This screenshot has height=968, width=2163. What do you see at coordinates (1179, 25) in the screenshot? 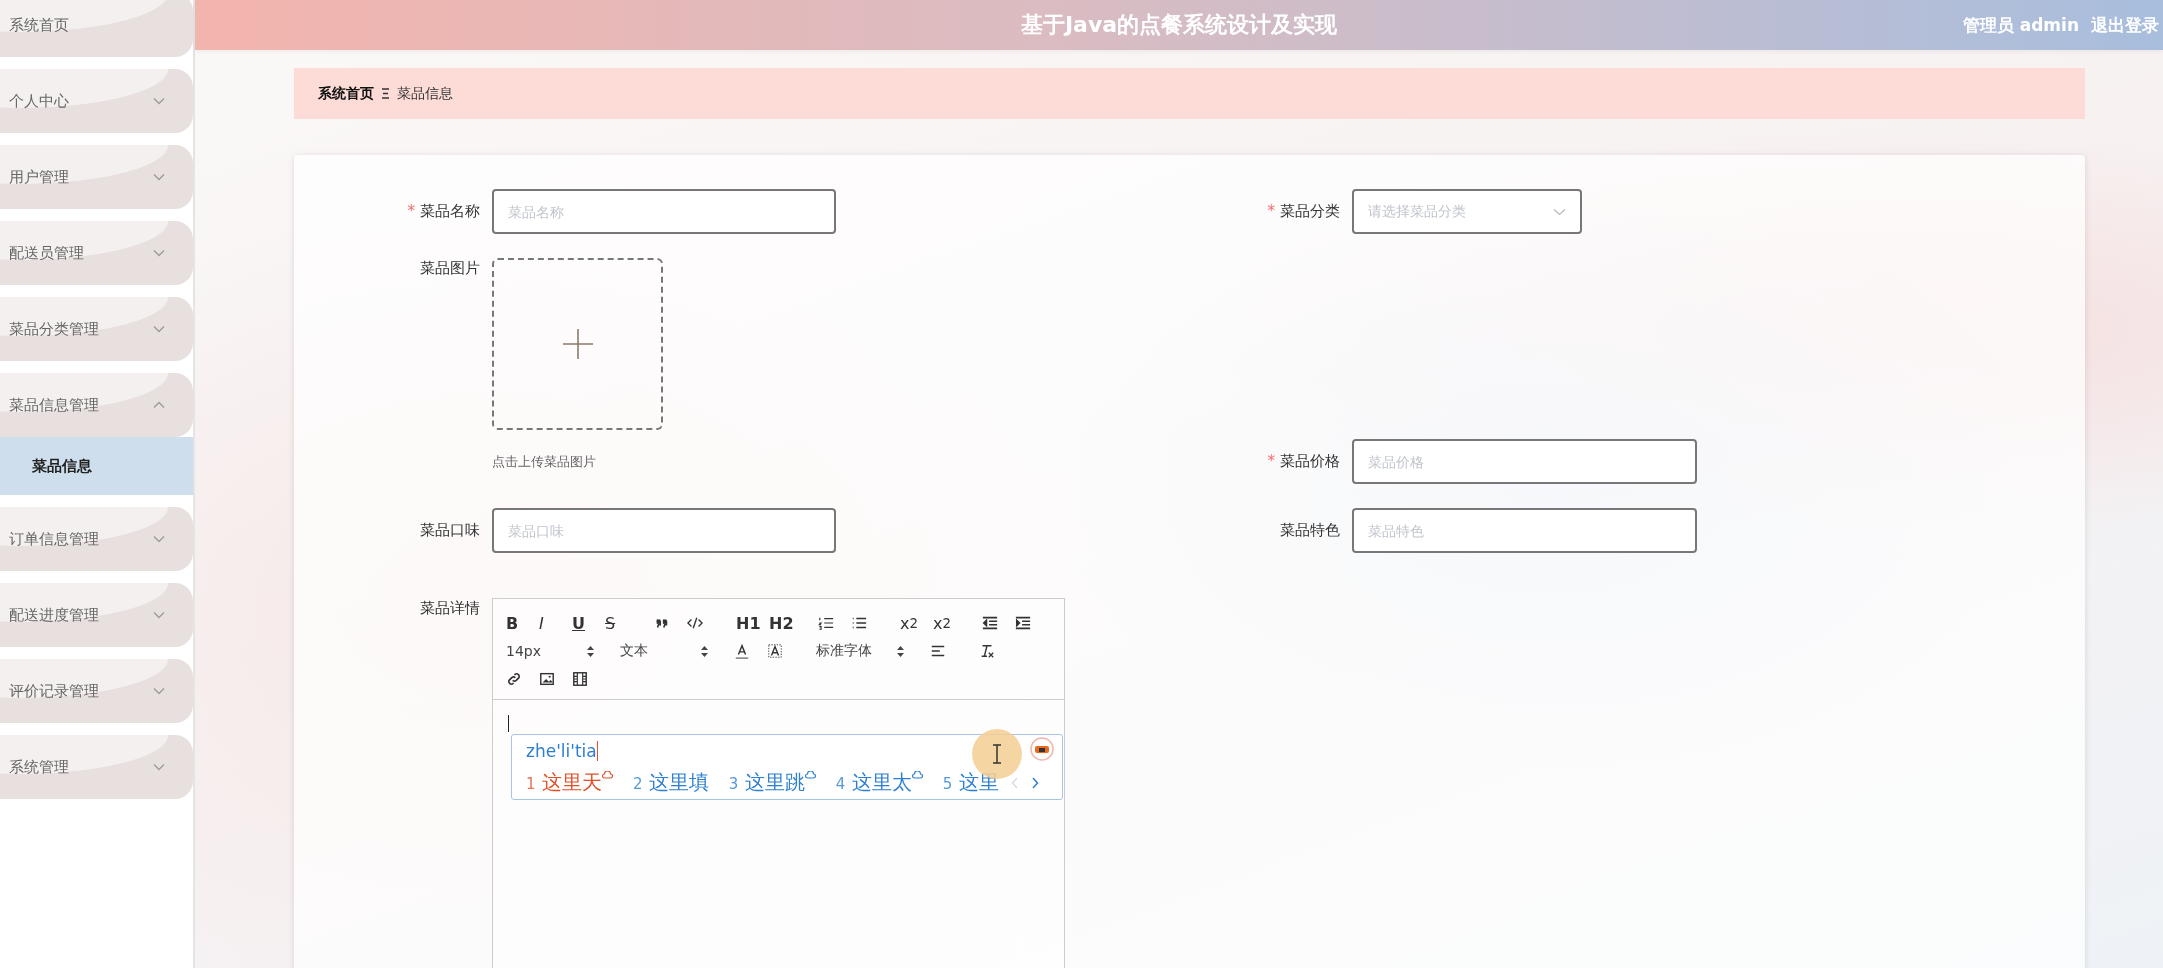
I see `app-title: 基于Java的点餐系统设计及实现` at bounding box center [1179, 25].